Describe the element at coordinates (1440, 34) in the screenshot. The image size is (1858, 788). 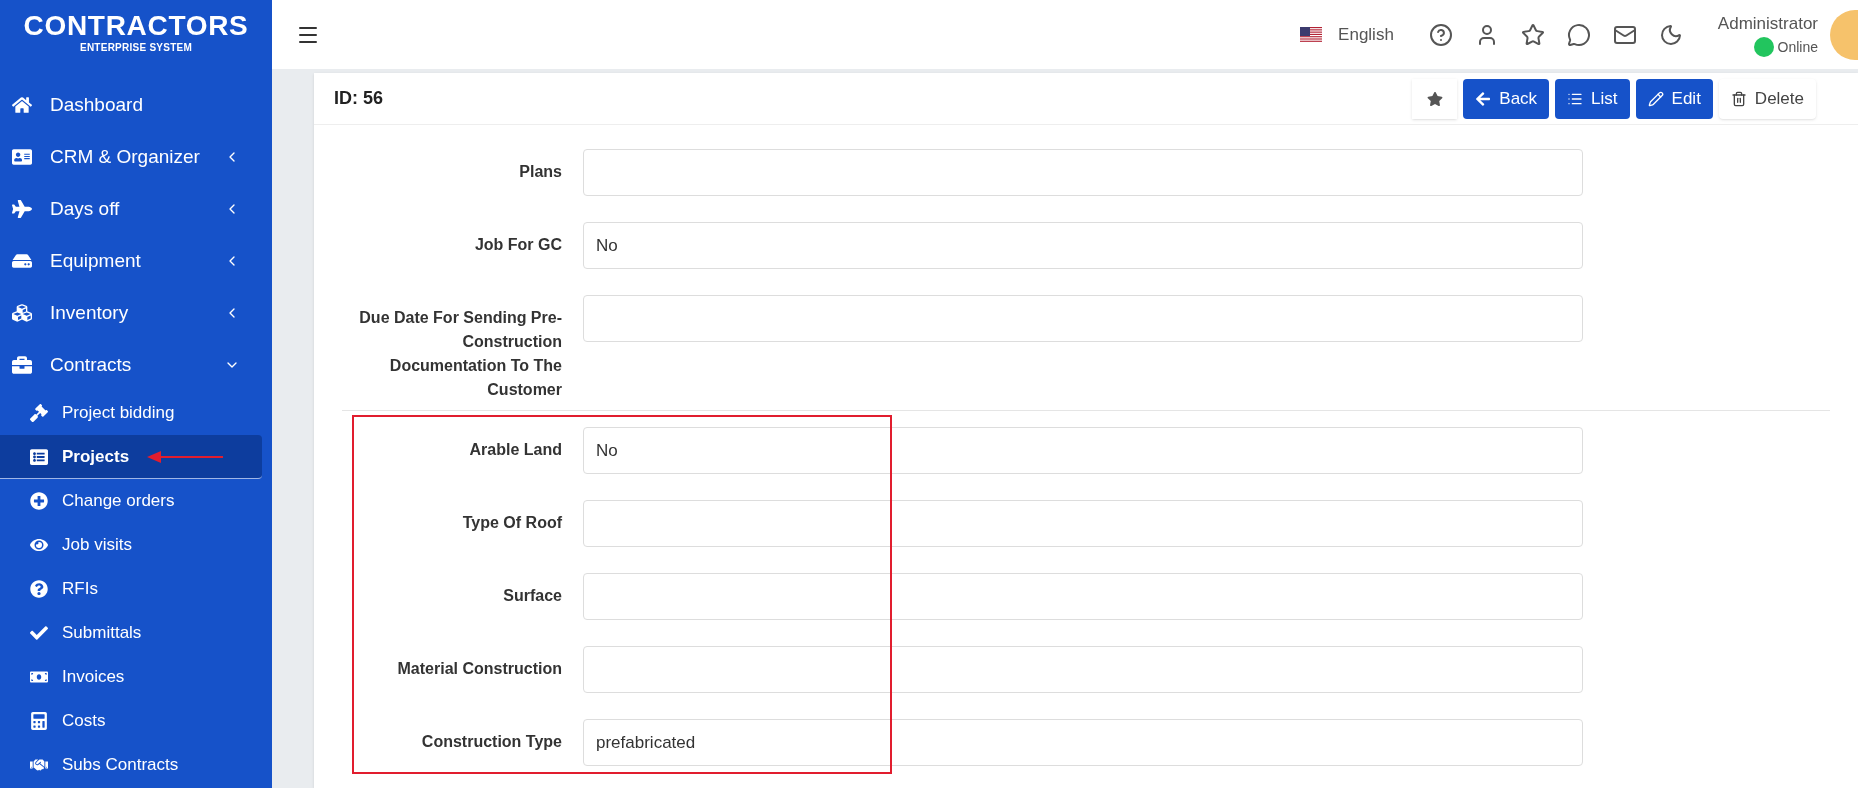
I see `help-icon` at that location.